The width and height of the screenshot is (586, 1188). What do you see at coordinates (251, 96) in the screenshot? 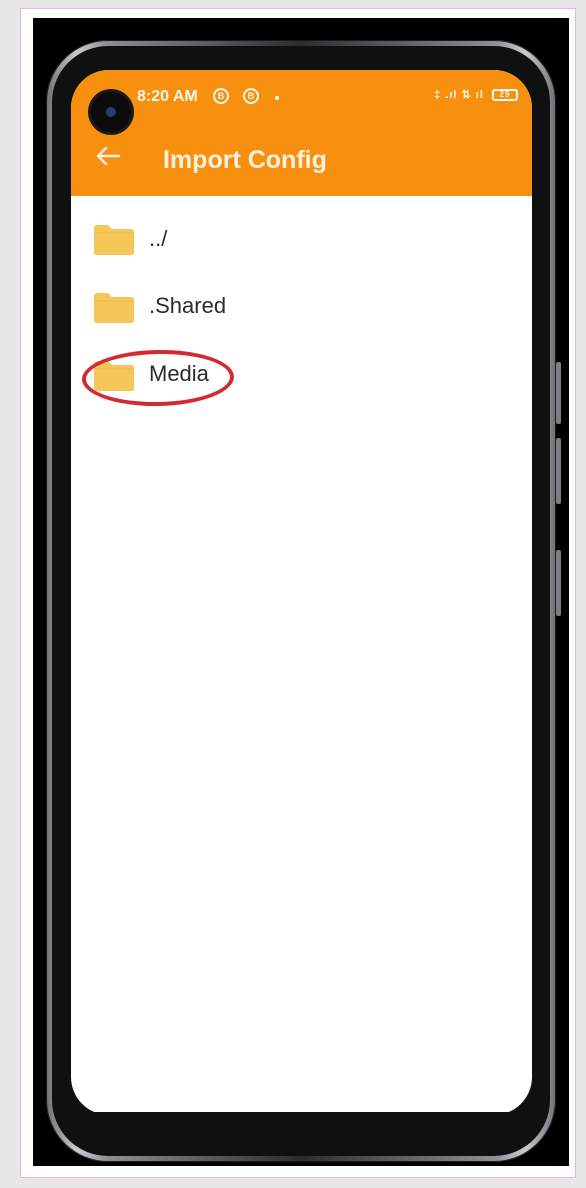
I see `notification-b-icon-2: B` at bounding box center [251, 96].